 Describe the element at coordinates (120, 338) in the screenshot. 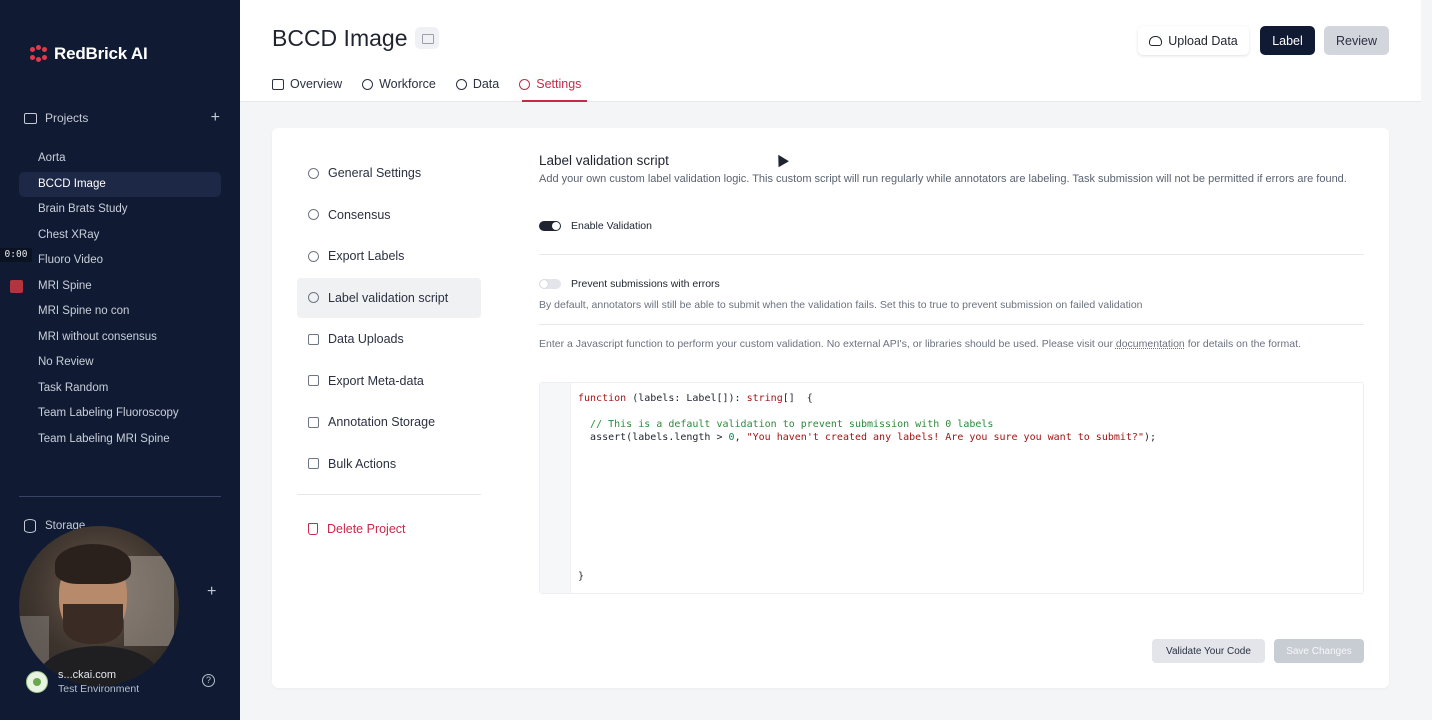

I see `project-item: MRI without consensus` at that location.